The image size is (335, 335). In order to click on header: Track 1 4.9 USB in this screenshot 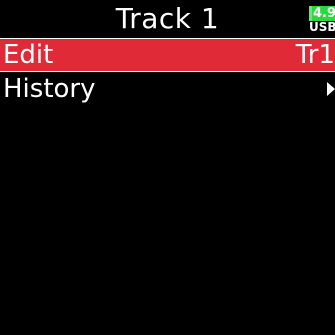, I will do `click(167, 19)`.